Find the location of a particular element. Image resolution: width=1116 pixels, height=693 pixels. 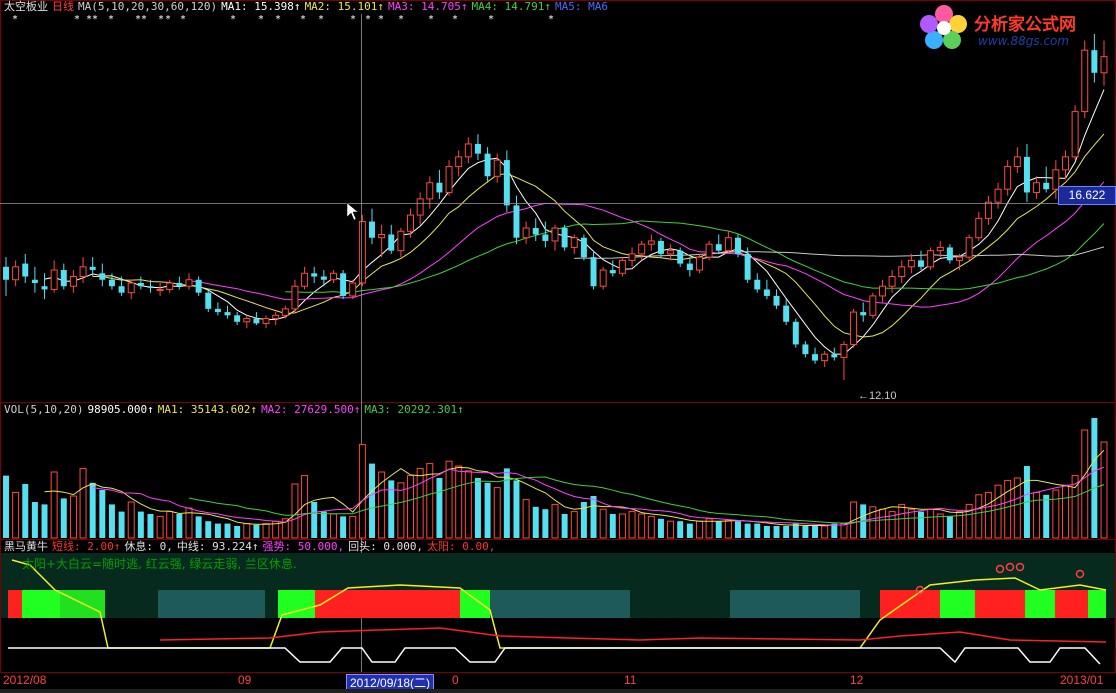

flower-logo-icon is located at coordinates (943, 27).